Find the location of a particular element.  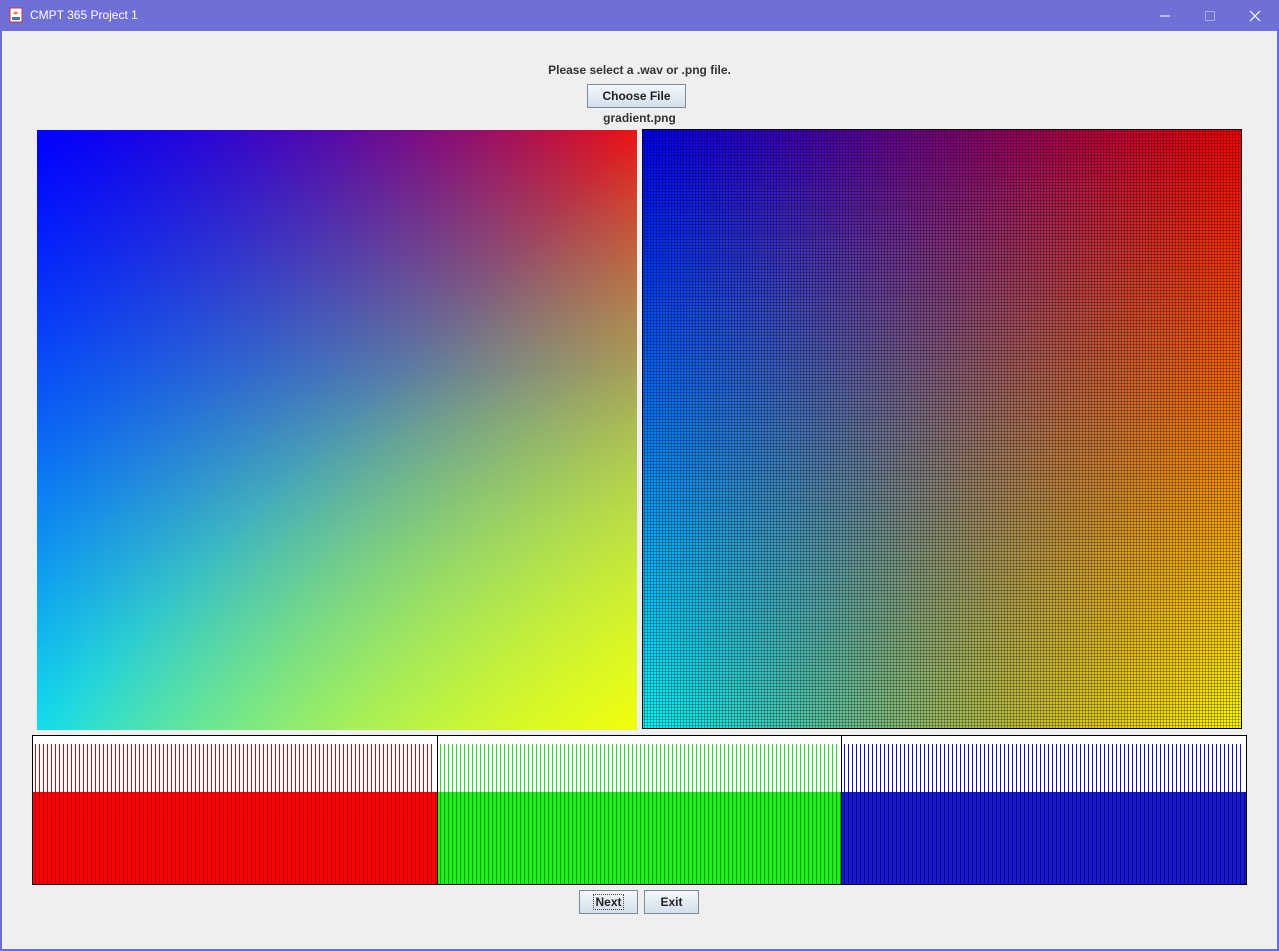

close-icon is located at coordinates (1254, 15).